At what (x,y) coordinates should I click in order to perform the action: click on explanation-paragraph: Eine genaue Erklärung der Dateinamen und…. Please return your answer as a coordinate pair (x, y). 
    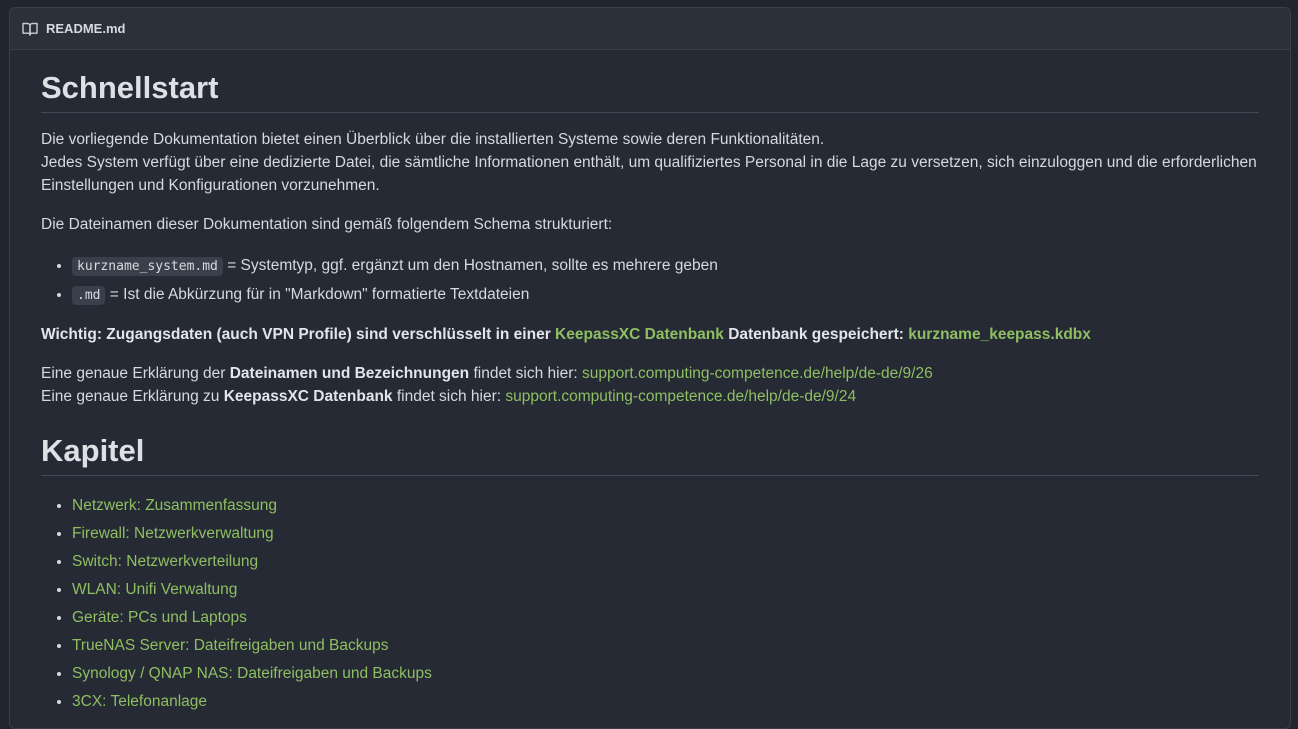
    Looking at the image, I should click on (650, 385).